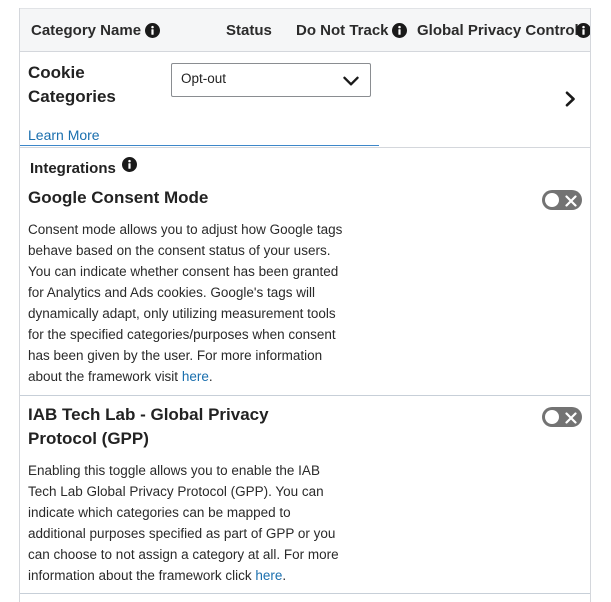 The height and width of the screenshot is (602, 611). What do you see at coordinates (562, 417) in the screenshot?
I see `gpp-toggle` at bounding box center [562, 417].